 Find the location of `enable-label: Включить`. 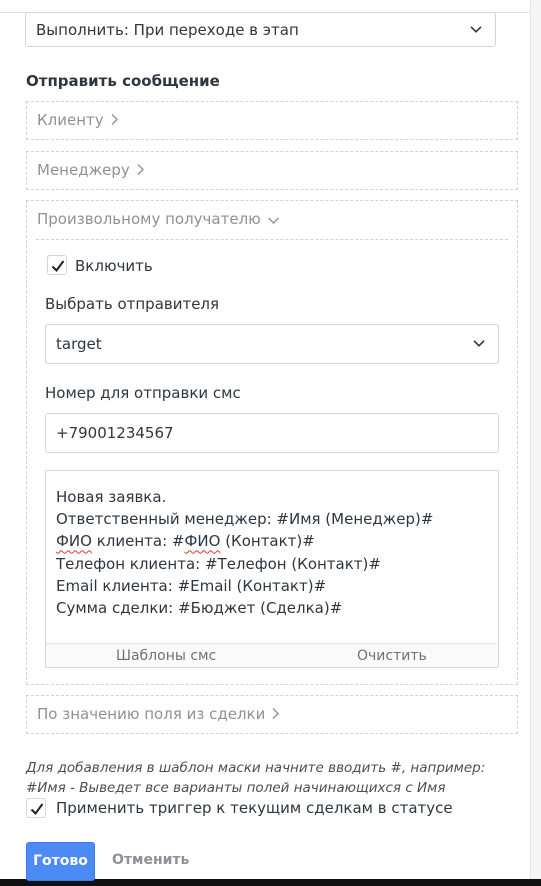

enable-label: Включить is located at coordinates (114, 266).